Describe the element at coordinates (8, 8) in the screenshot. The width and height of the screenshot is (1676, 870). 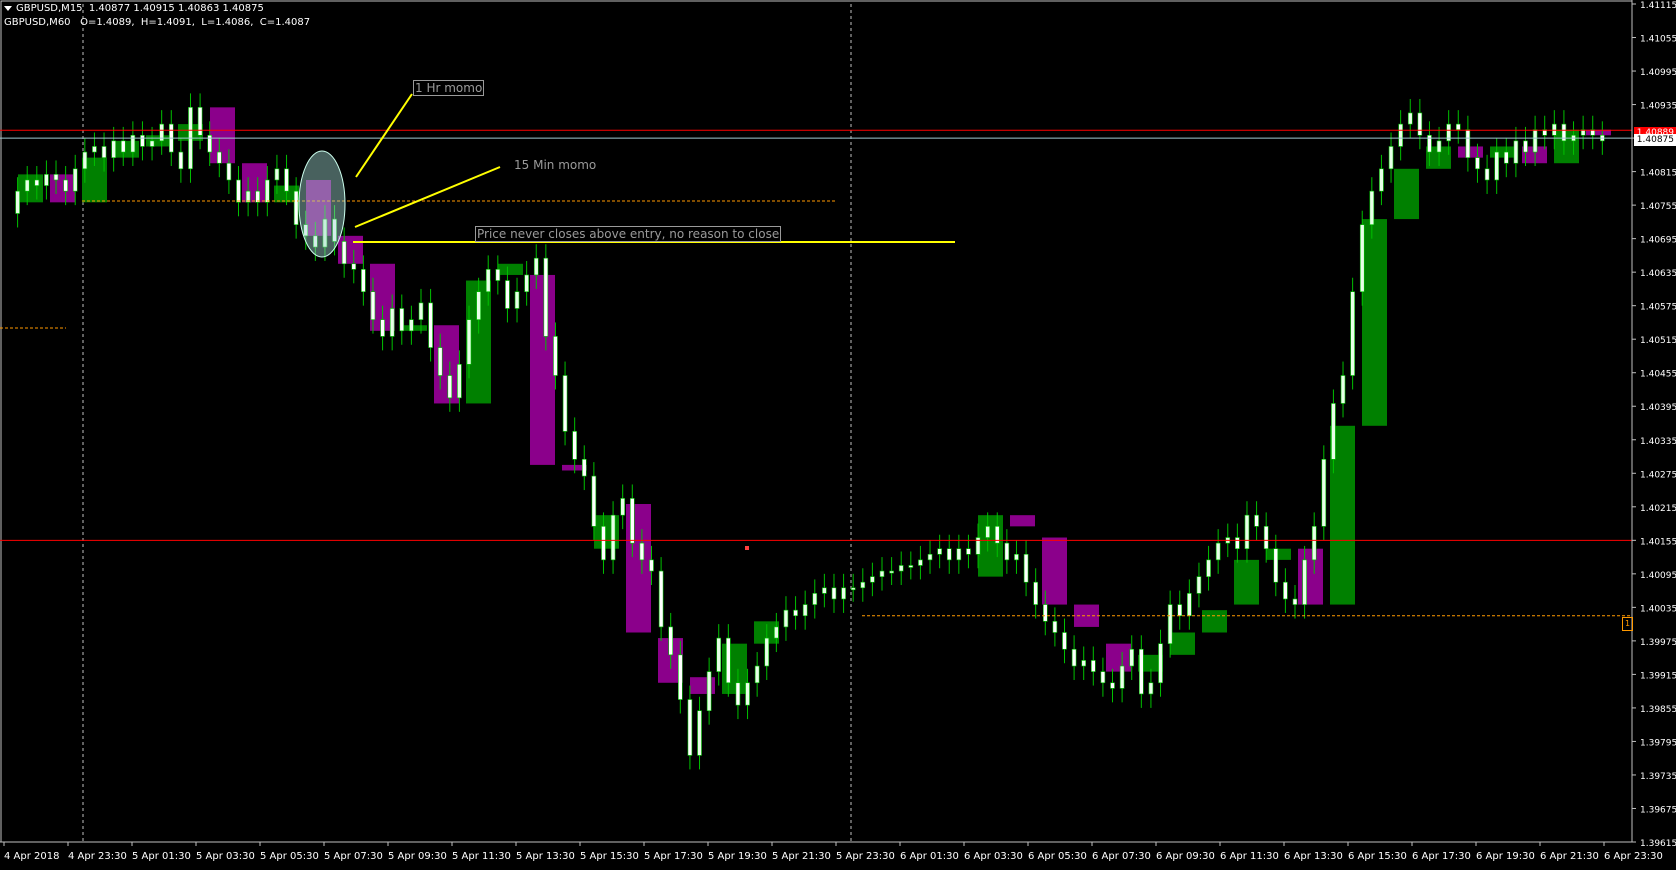
I see `dropdown-triangle-icon` at that location.